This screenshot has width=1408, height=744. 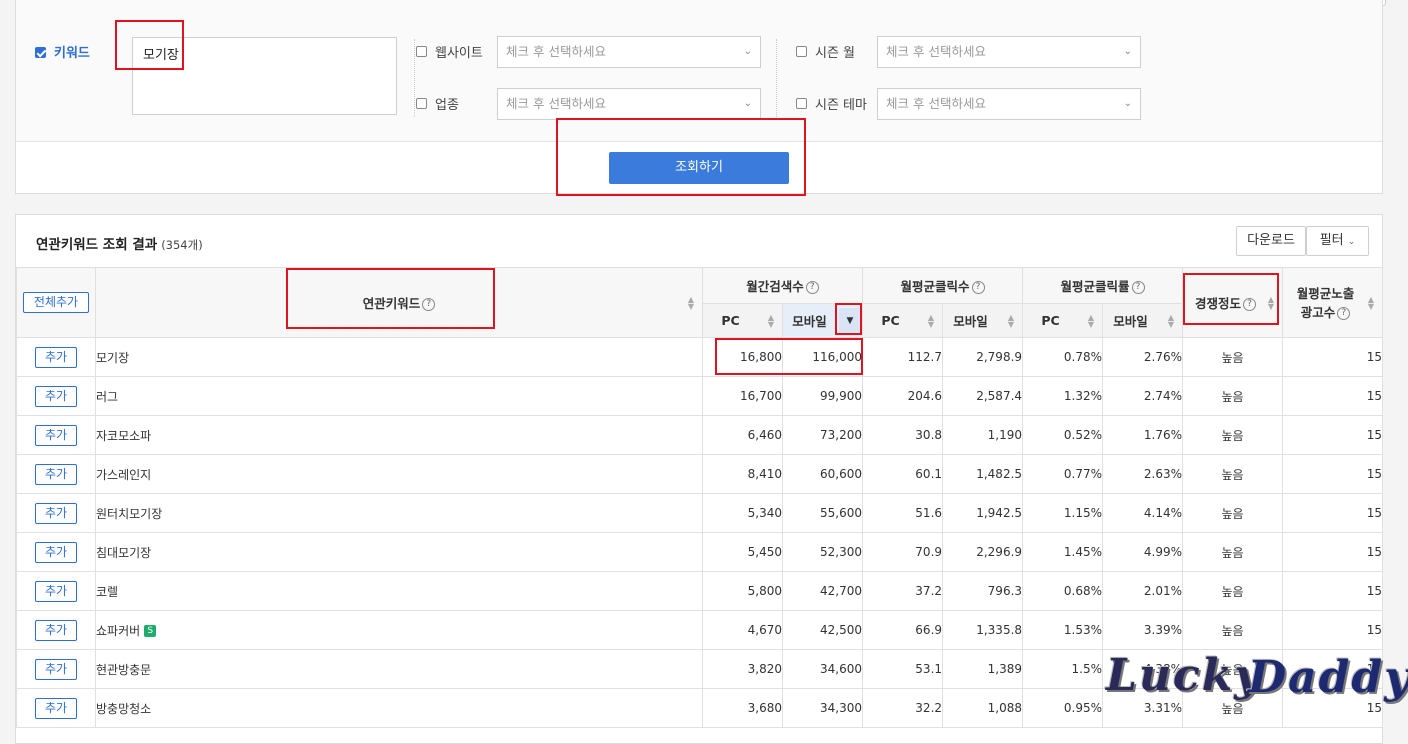 I want to click on website-checkbox, so click(x=421, y=51).